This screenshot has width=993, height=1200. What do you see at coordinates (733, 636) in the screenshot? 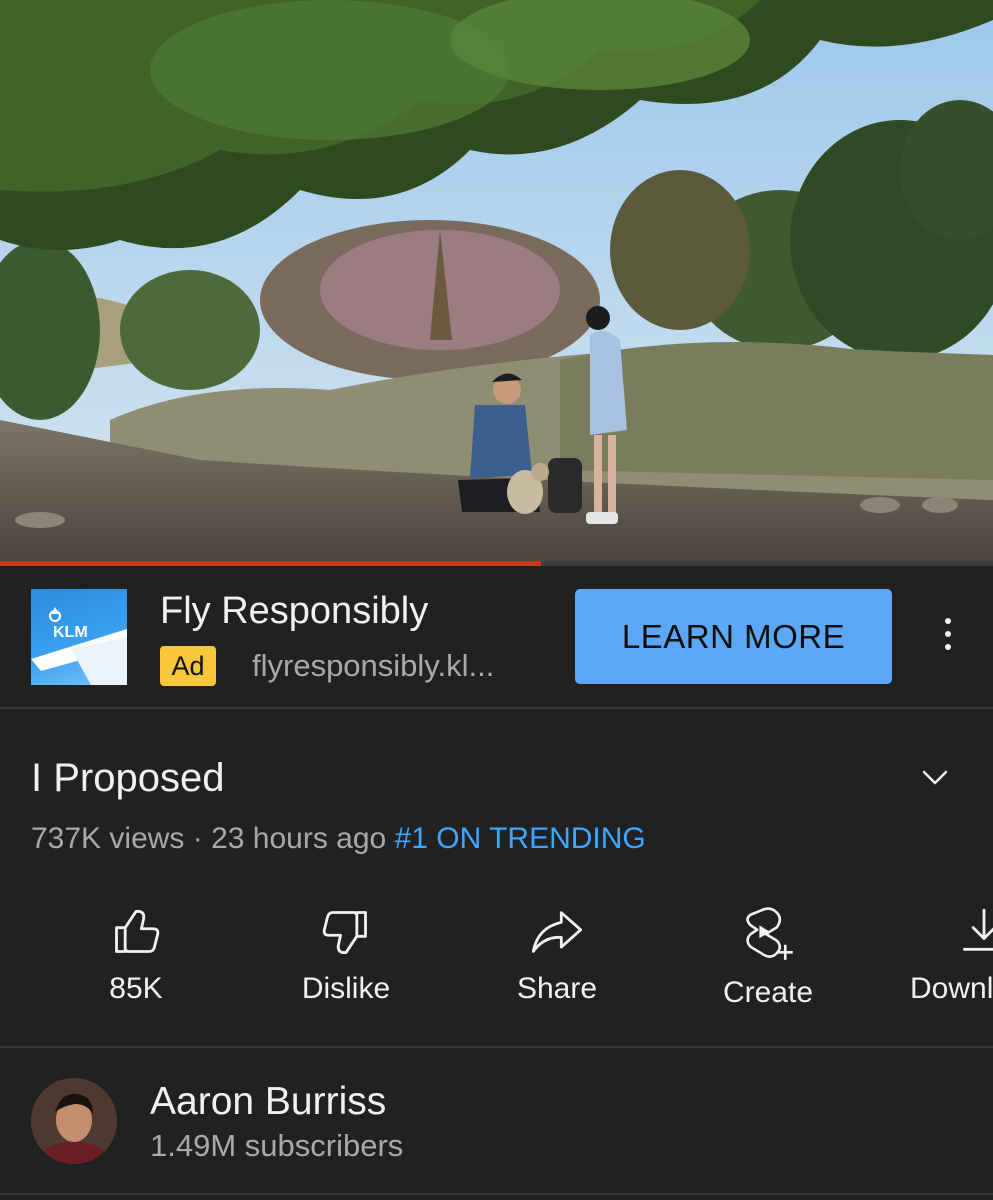
I see `learn-more-button: LEARN MORE` at bounding box center [733, 636].